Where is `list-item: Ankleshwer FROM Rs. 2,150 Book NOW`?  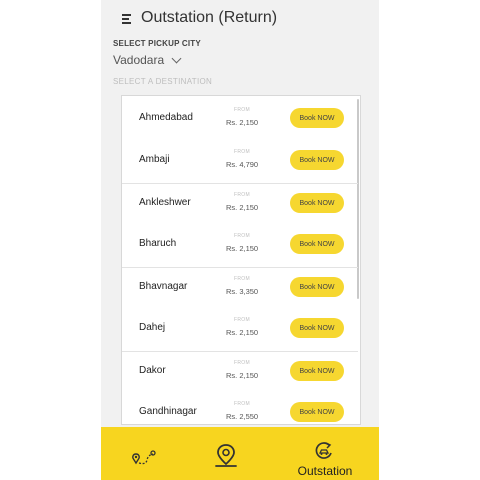 list-item: Ankleshwer FROM Rs. 2,150 Book NOW is located at coordinates (240, 204).